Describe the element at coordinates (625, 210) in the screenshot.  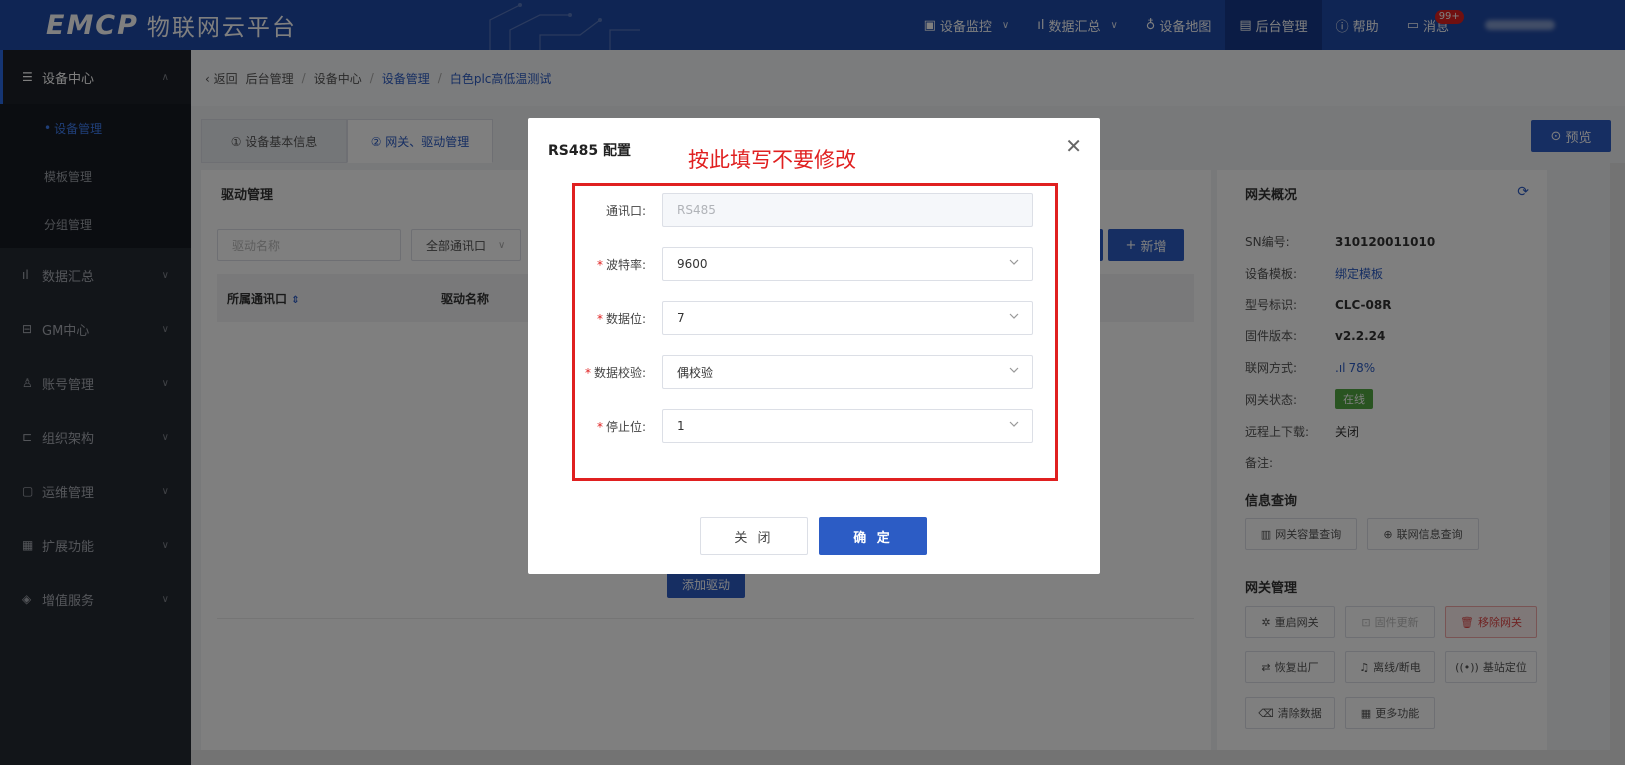
I see `field-label-text: 通讯口:` at that location.